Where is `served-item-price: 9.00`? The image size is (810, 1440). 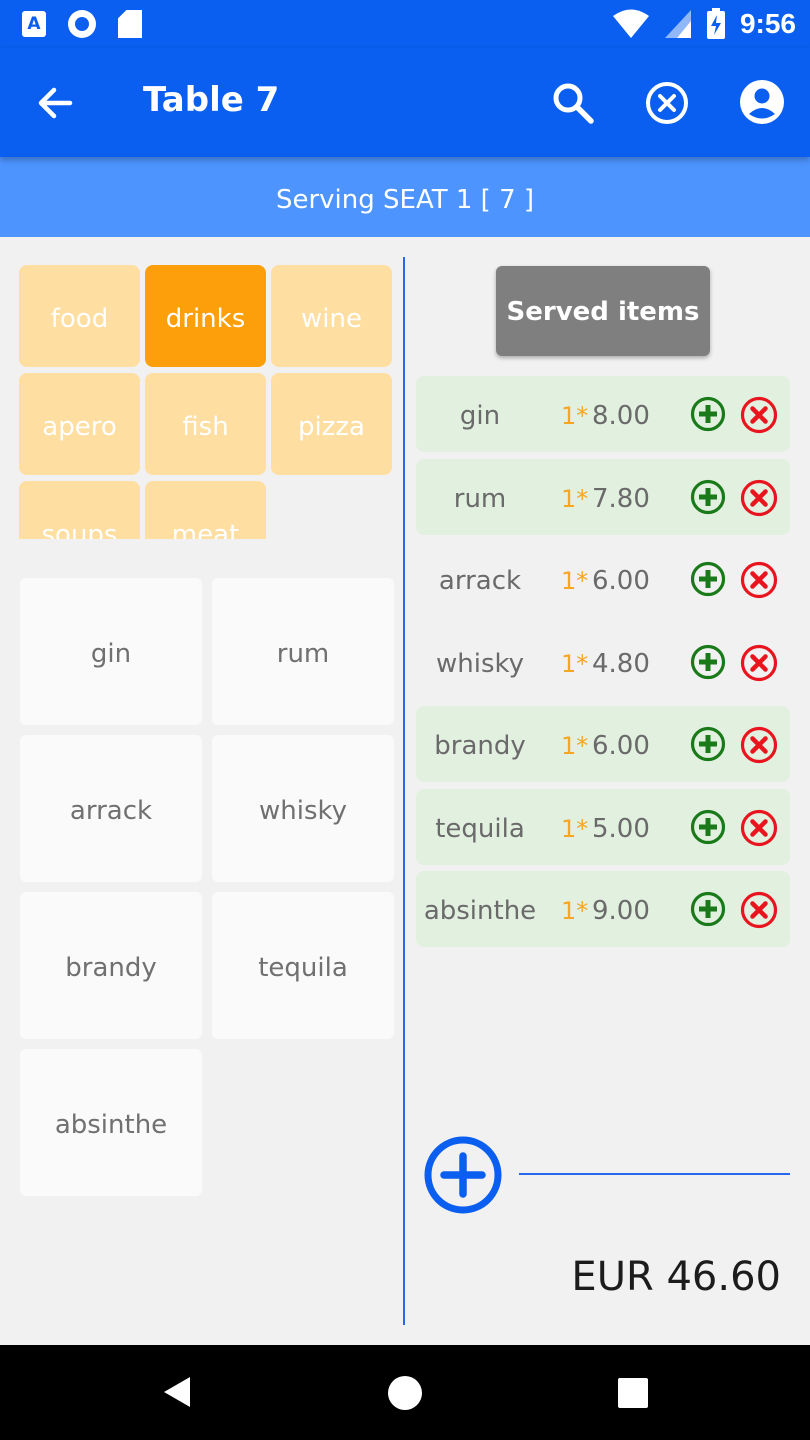
served-item-price: 9.00 is located at coordinates (621, 911).